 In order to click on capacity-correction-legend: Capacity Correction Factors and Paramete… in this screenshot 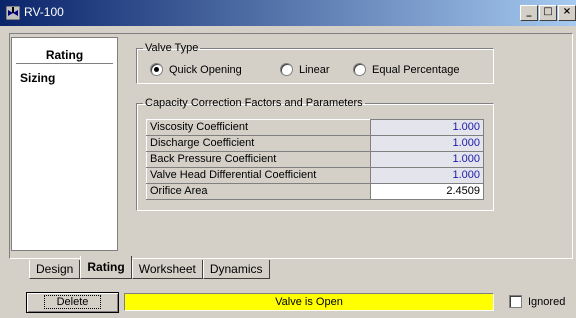, I will do `click(254, 103)`.